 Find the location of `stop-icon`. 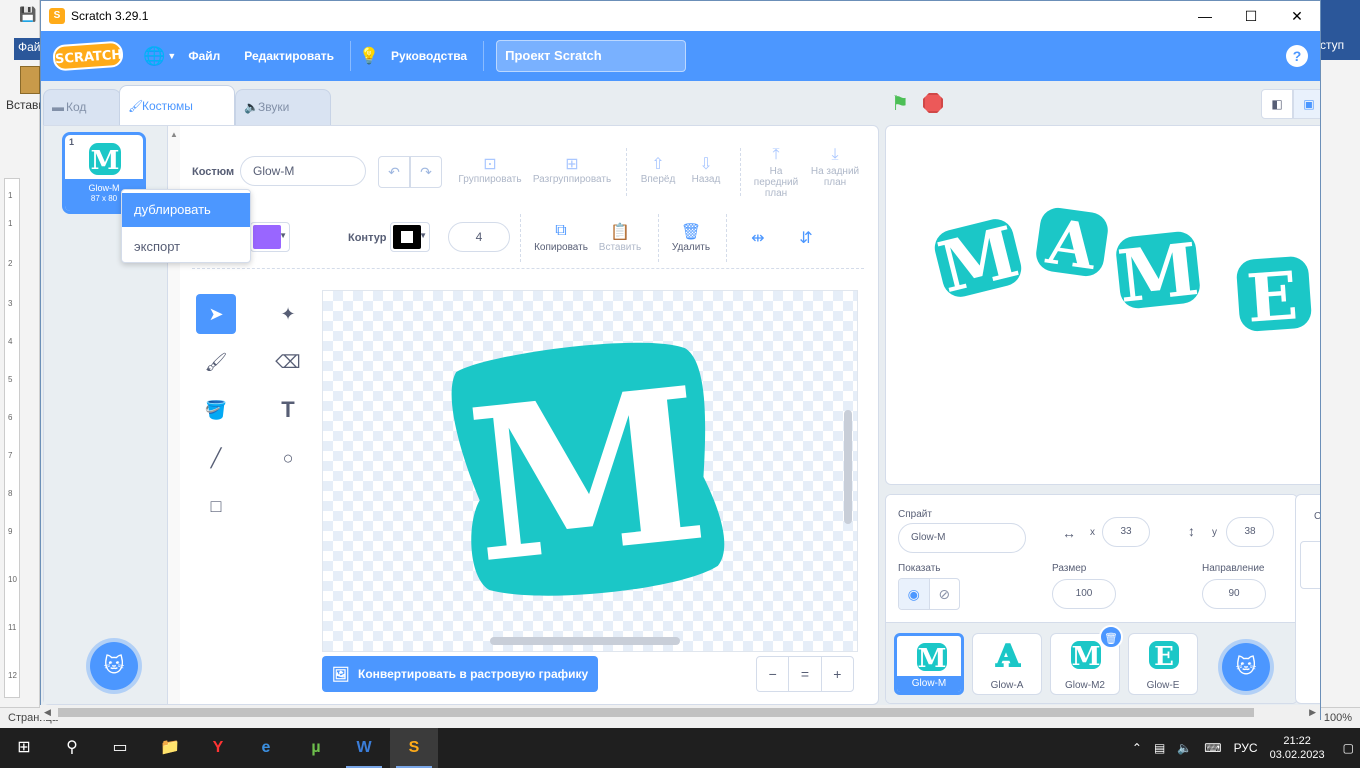

stop-icon is located at coordinates (933, 103).